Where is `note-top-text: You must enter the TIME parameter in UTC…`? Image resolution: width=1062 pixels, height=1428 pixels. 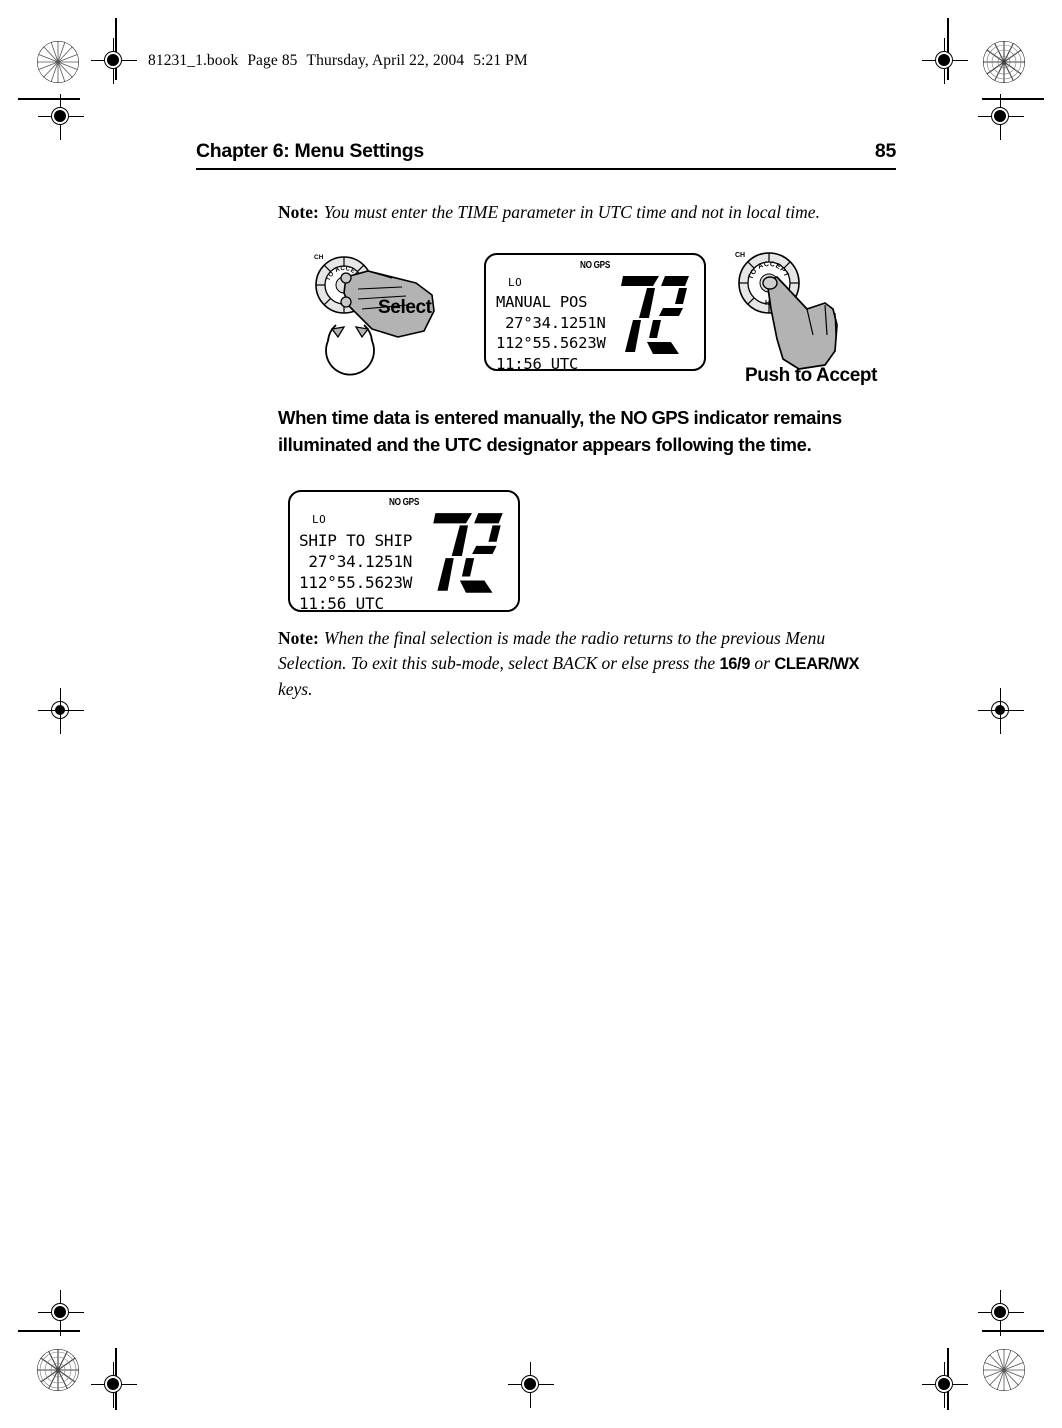 note-top-text: You must enter the TIME parameter in UTC… is located at coordinates (571, 212).